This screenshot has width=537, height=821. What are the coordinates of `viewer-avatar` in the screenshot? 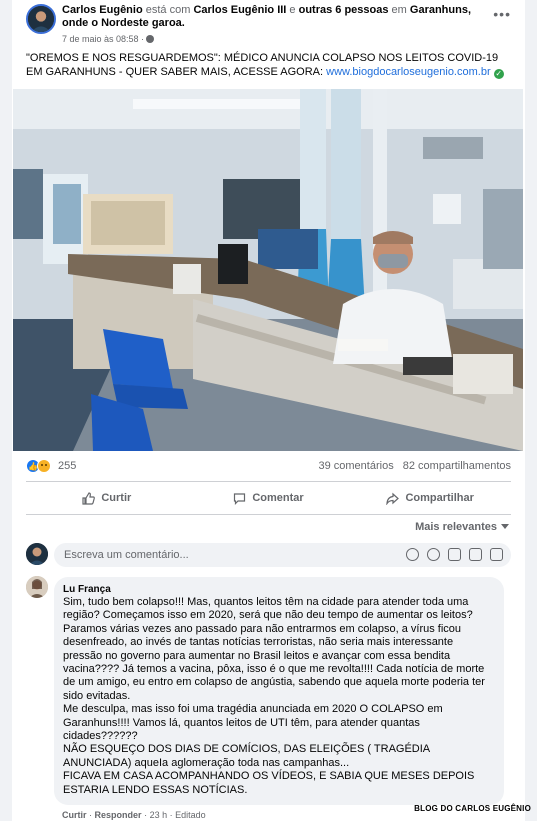 It's located at (37, 554).